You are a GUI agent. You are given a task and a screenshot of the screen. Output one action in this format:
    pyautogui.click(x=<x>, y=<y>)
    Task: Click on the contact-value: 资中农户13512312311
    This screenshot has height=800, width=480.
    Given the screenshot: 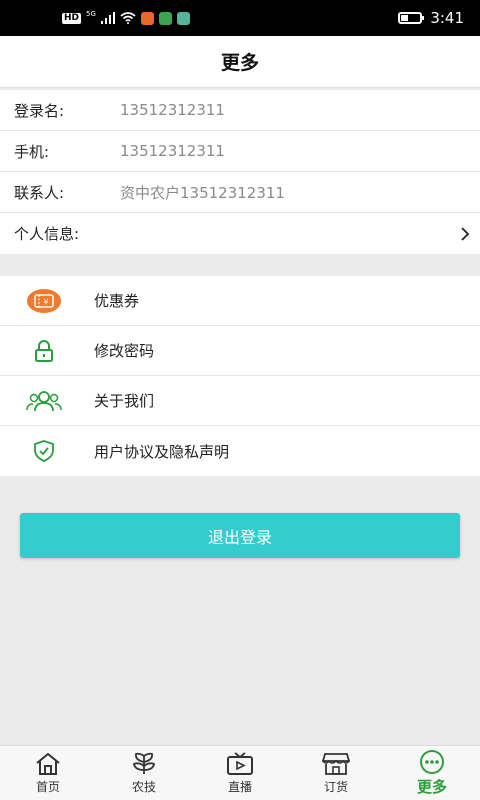 What is the action you would take?
    pyautogui.click(x=202, y=192)
    